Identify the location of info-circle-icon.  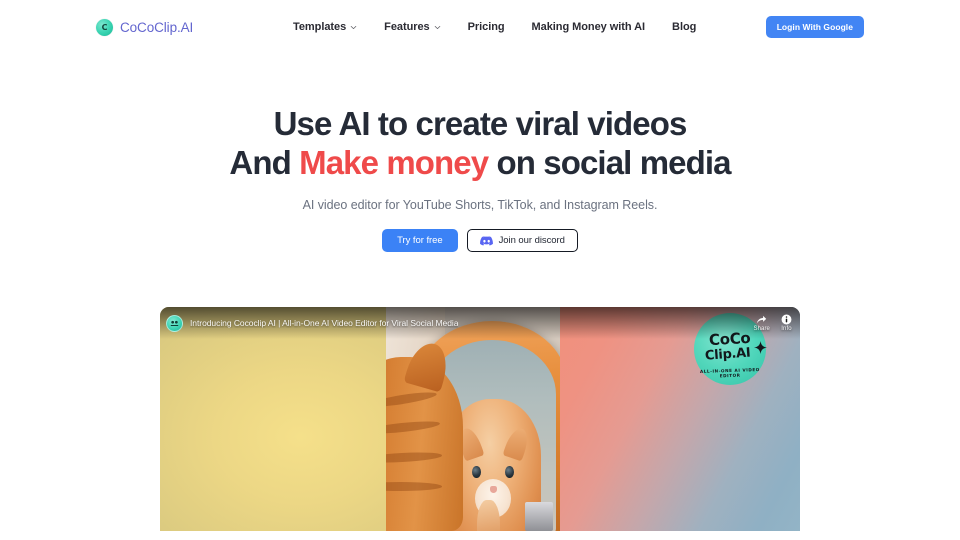
(786, 319).